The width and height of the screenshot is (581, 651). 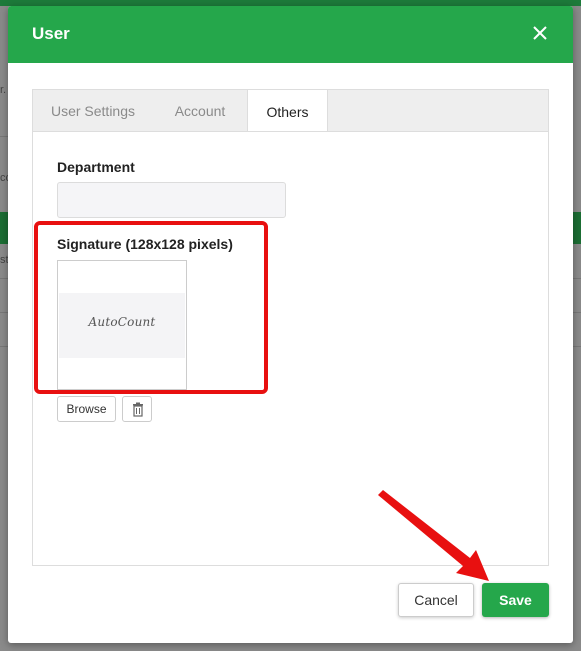 What do you see at coordinates (171, 200) in the screenshot?
I see `department-input` at bounding box center [171, 200].